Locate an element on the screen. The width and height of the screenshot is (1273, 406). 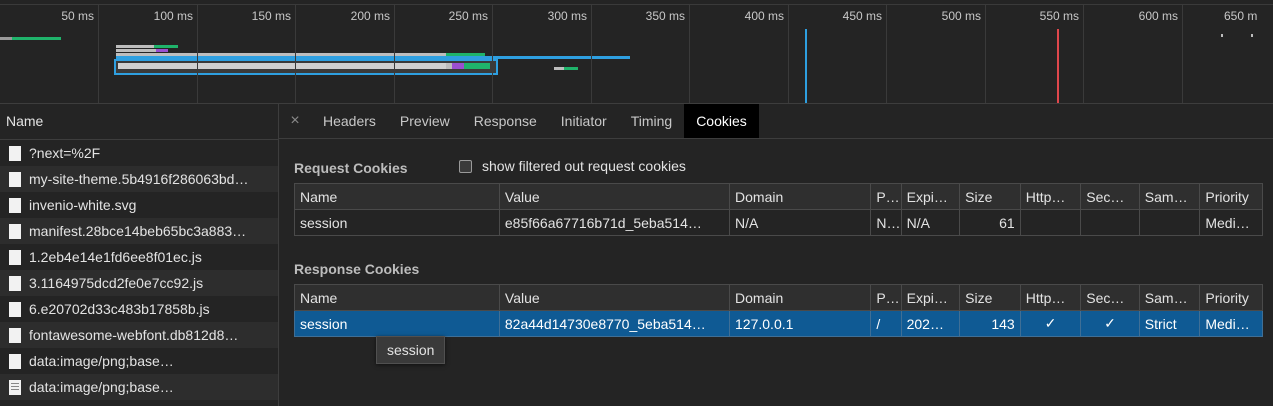
request-name: 6.e20702d33c483b17858b.js is located at coordinates (119, 309).